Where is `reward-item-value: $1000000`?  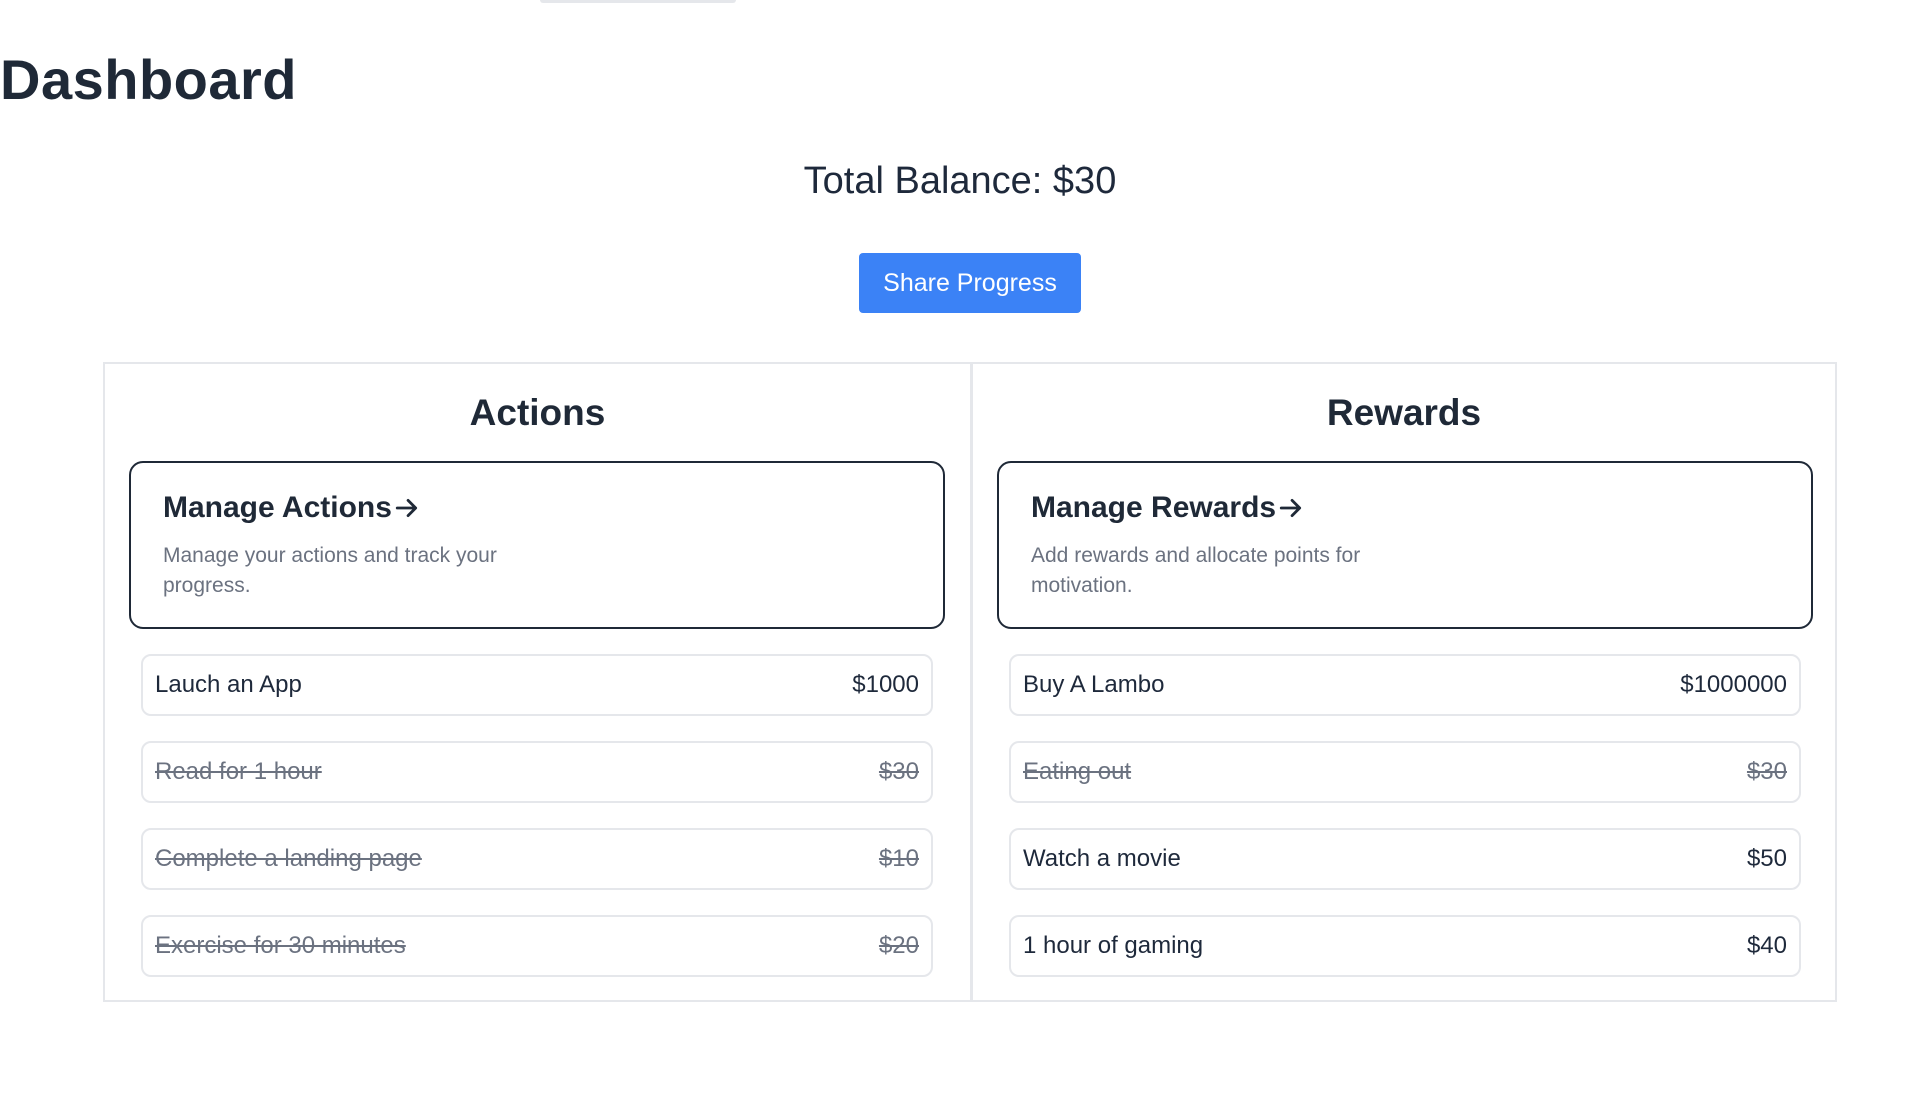 reward-item-value: $1000000 is located at coordinates (1733, 684).